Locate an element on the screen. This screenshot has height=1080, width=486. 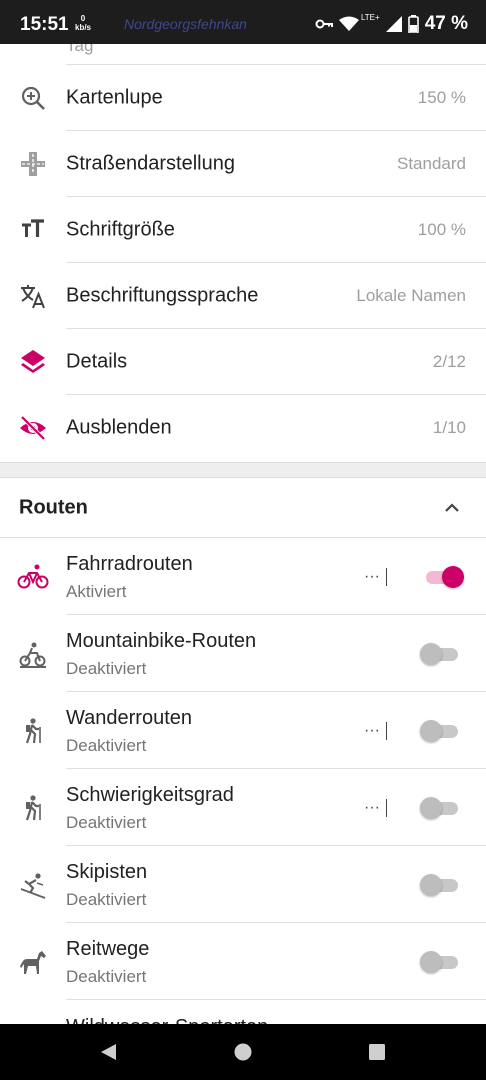
battery-icon is located at coordinates (413, 24).